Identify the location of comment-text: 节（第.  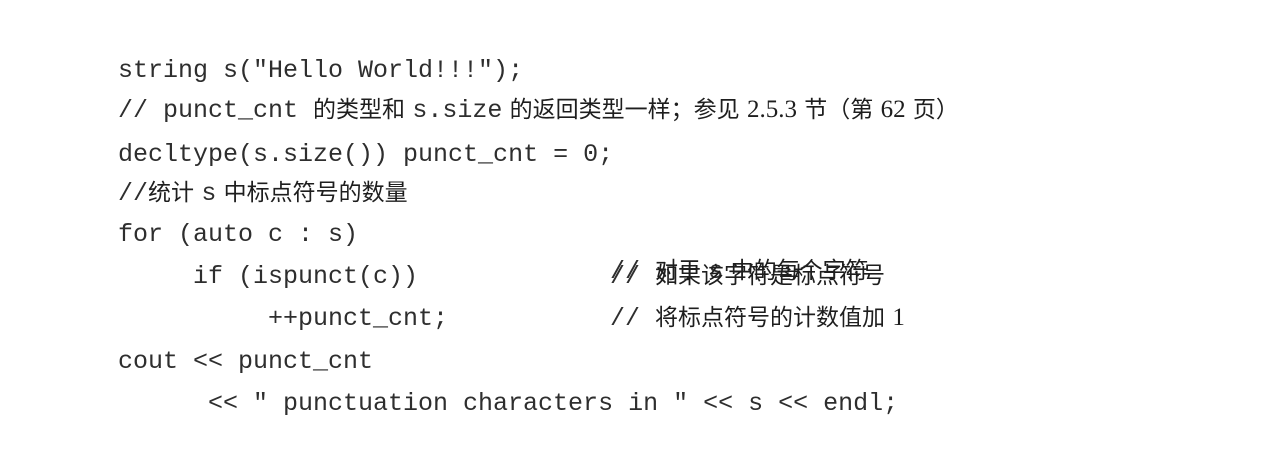
(839, 110).